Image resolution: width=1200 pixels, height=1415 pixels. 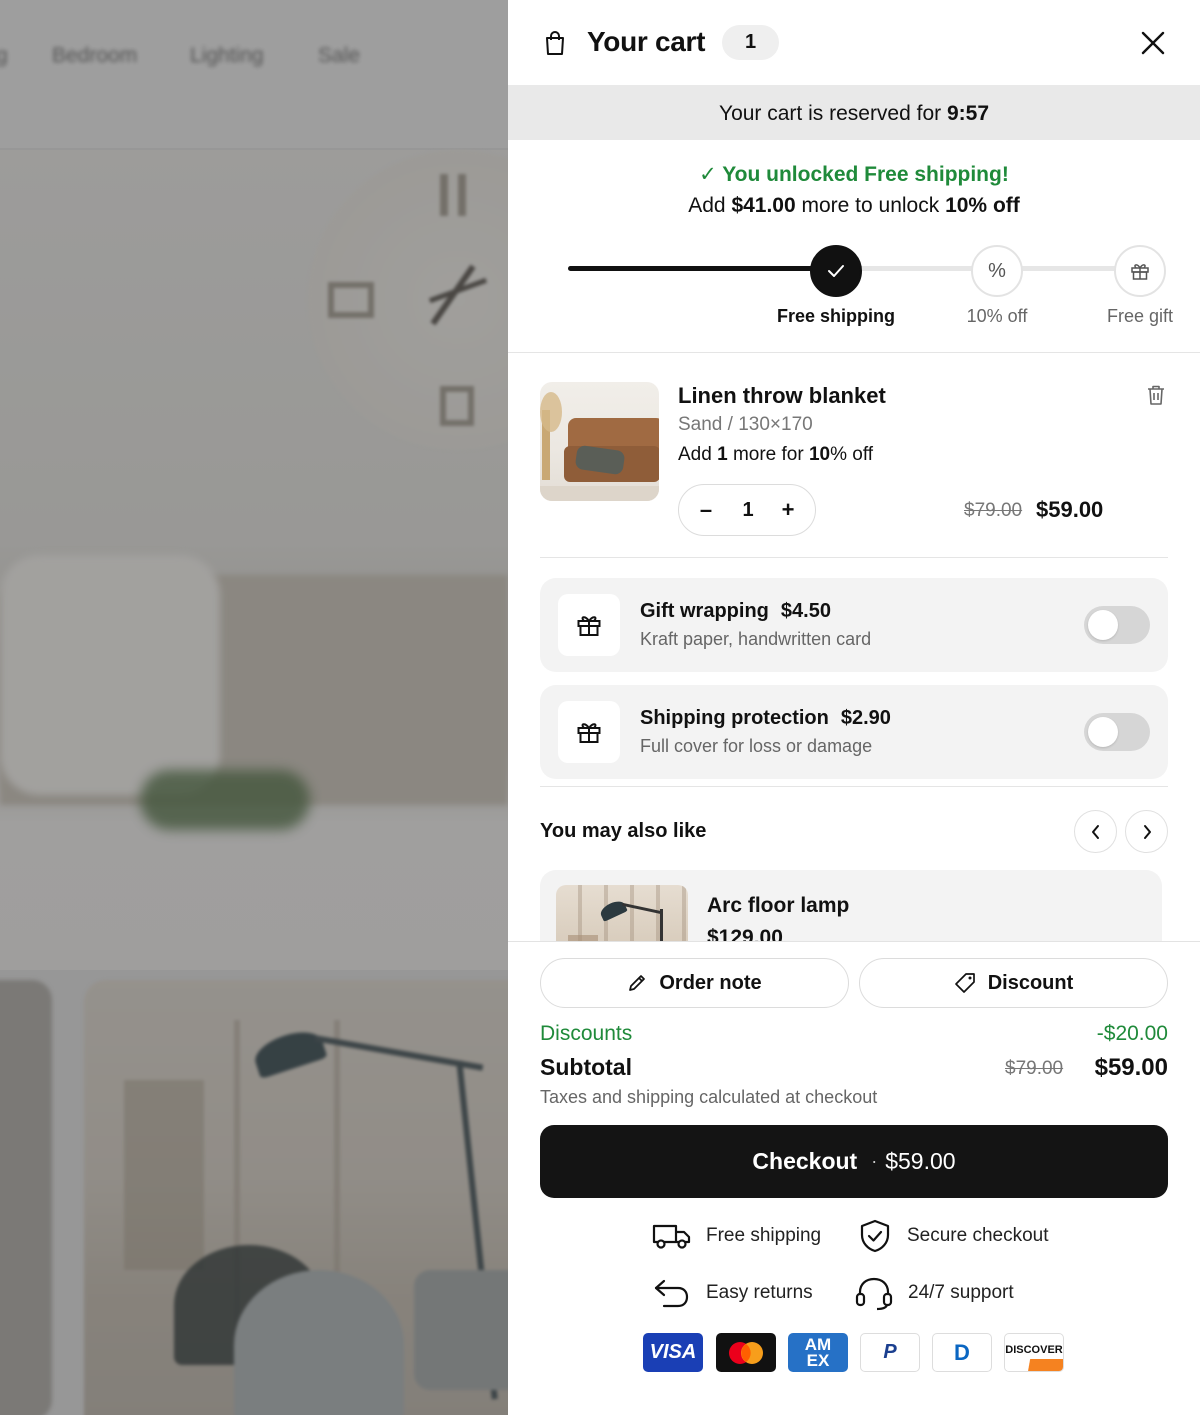 I want to click on product-price: $59.00, so click(x=1070, y=509).